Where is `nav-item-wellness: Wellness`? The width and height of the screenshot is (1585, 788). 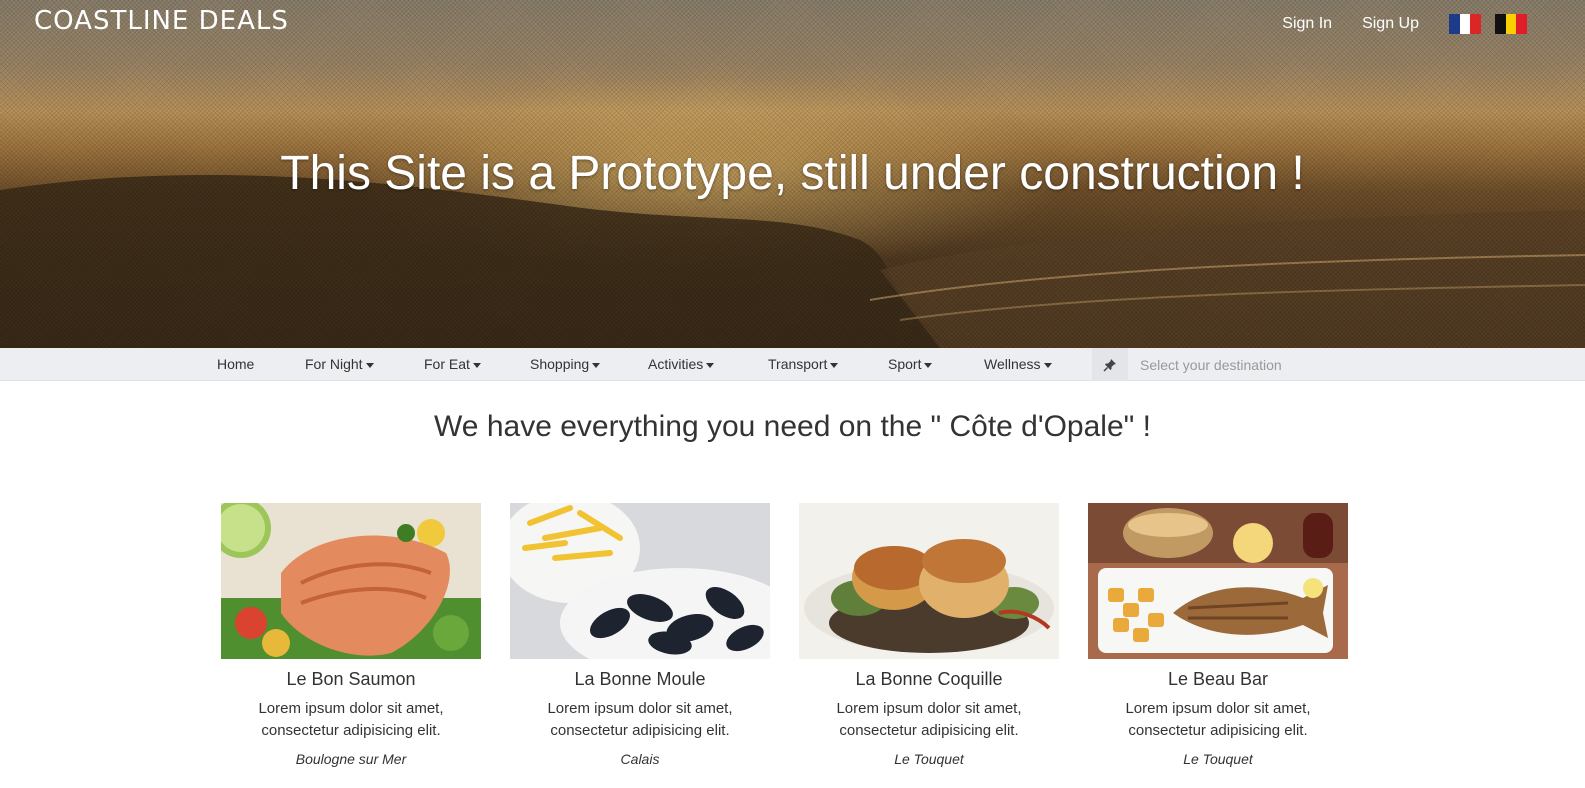
nav-item-wellness: Wellness is located at coordinates (1018, 364).